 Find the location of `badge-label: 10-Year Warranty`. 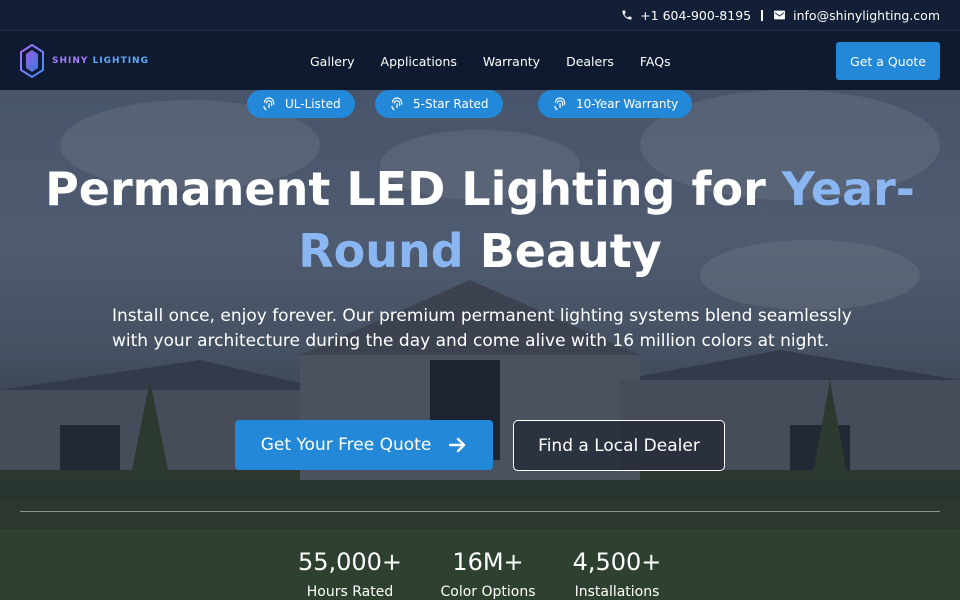

badge-label: 10-Year Warranty is located at coordinates (627, 104).